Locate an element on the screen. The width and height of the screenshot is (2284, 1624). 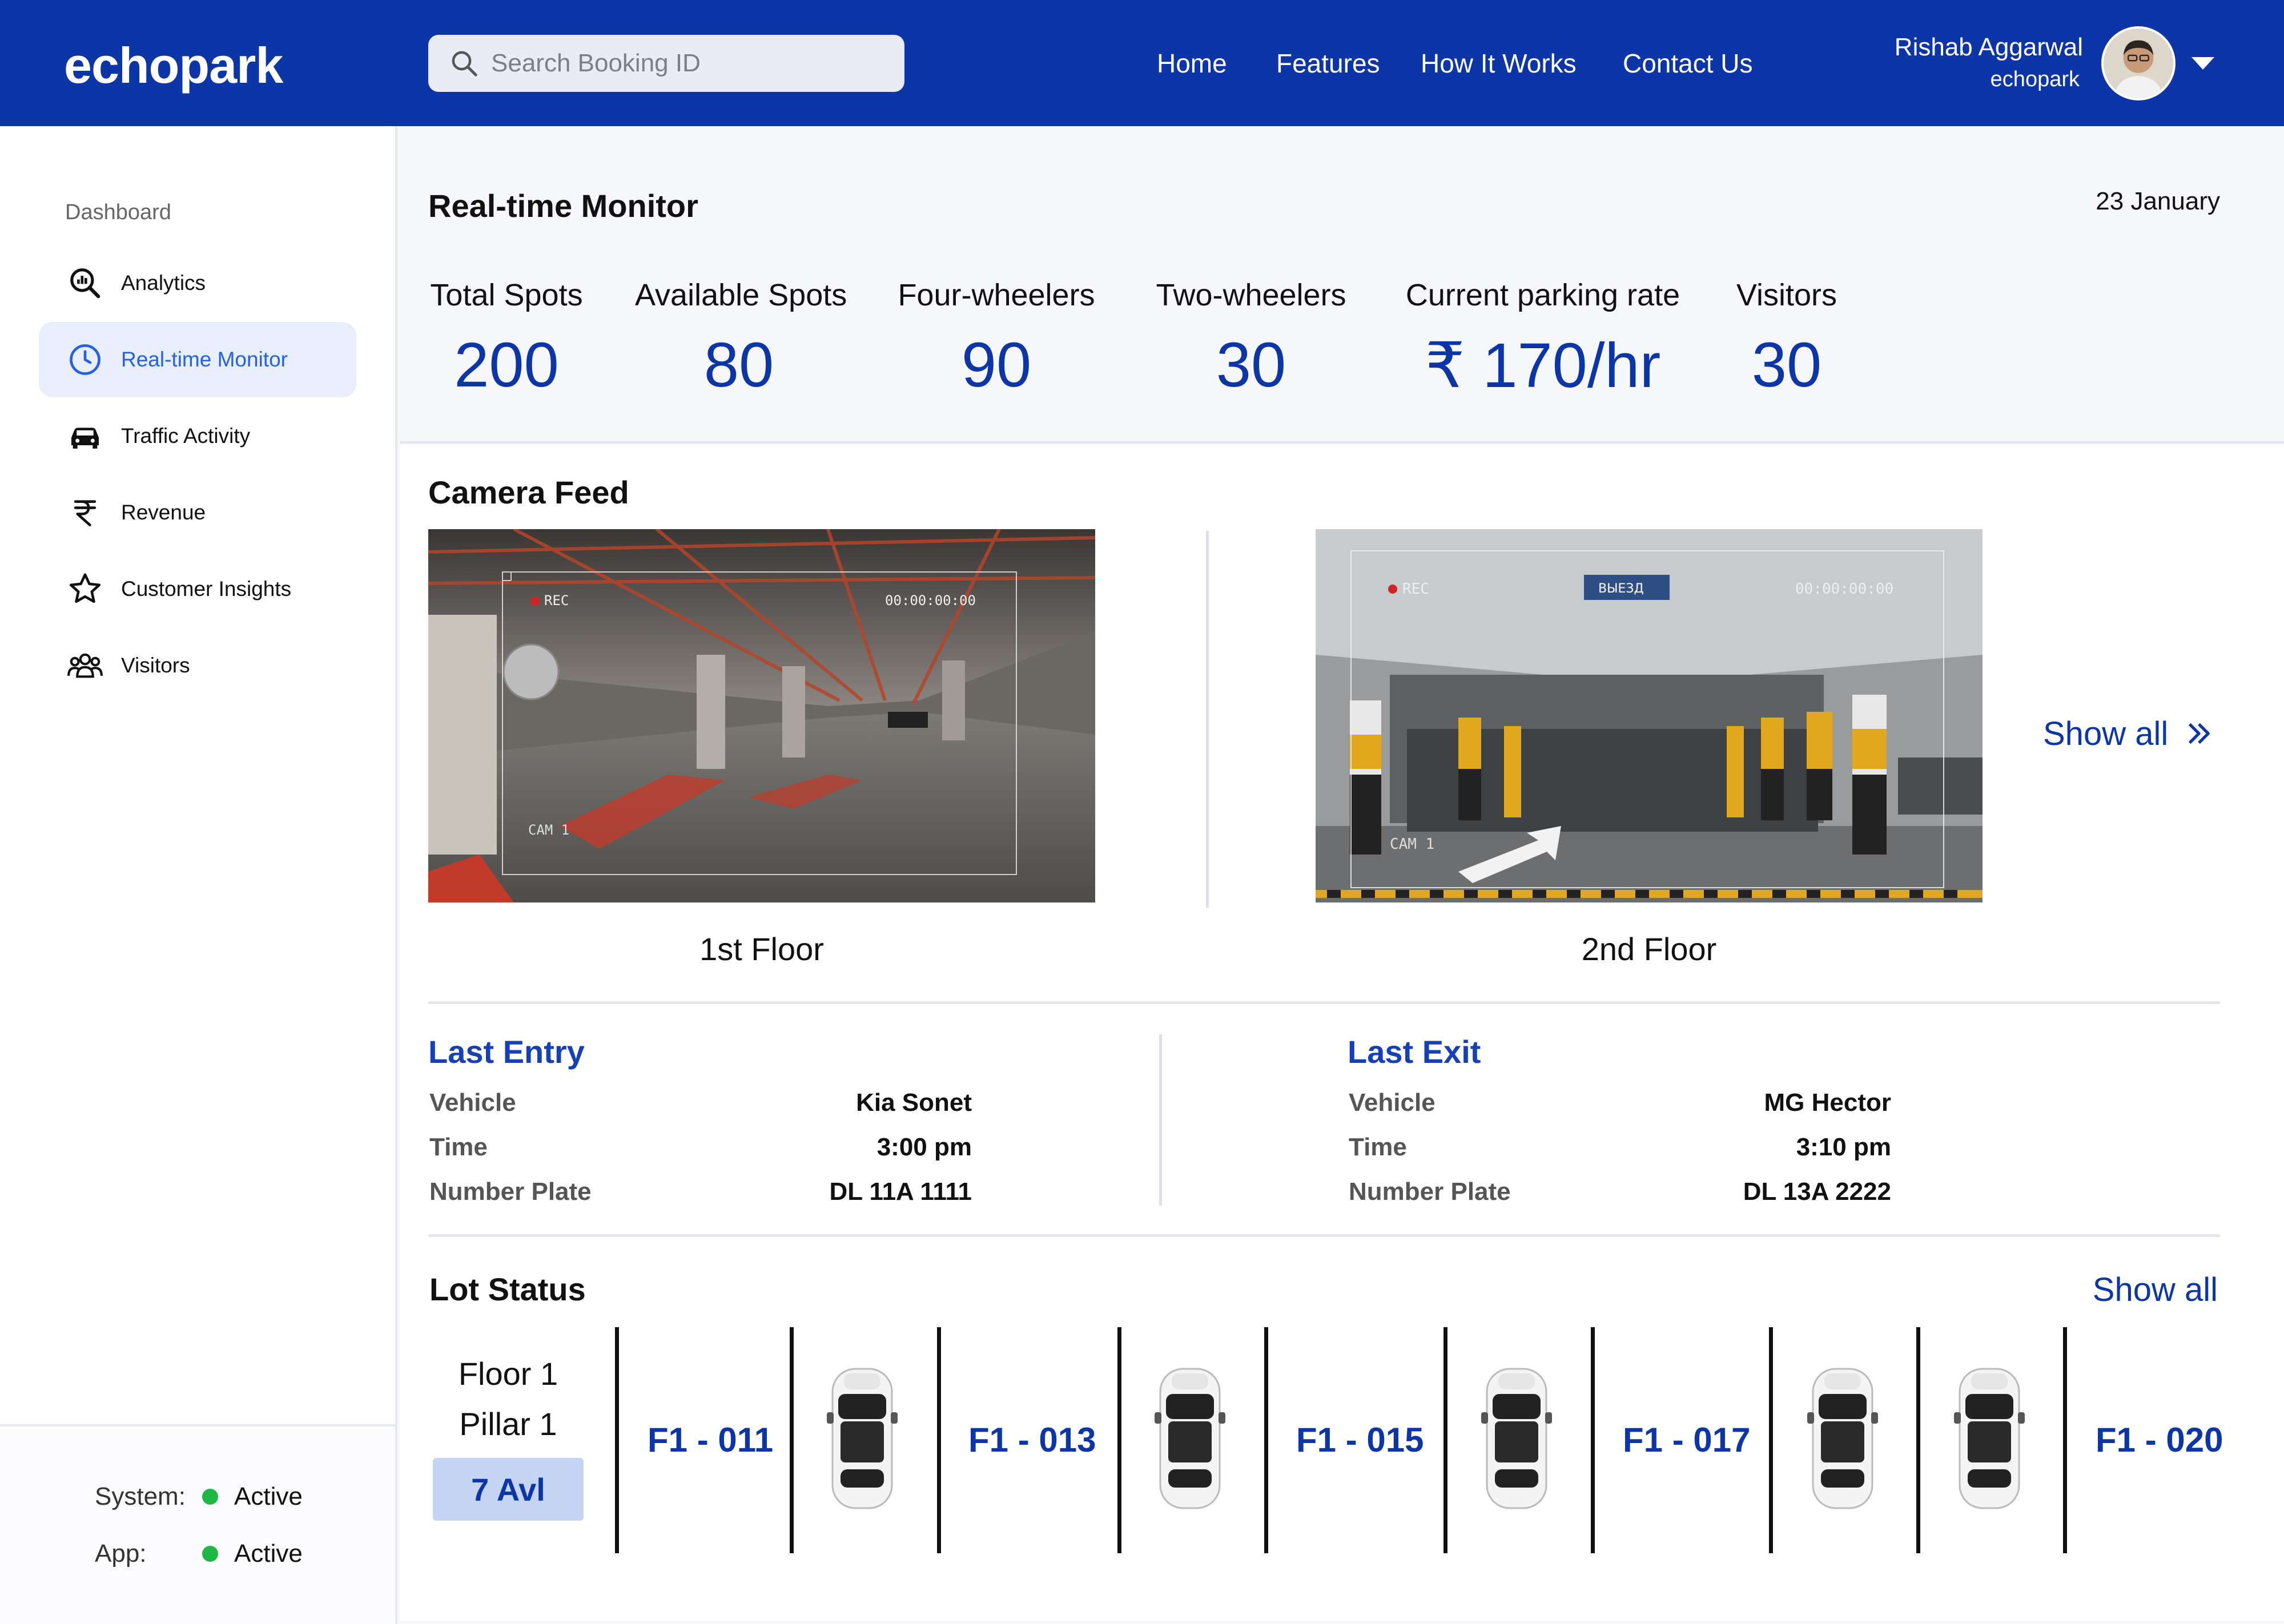
sidebar-item-label: Traffic Activity is located at coordinates (186, 436).